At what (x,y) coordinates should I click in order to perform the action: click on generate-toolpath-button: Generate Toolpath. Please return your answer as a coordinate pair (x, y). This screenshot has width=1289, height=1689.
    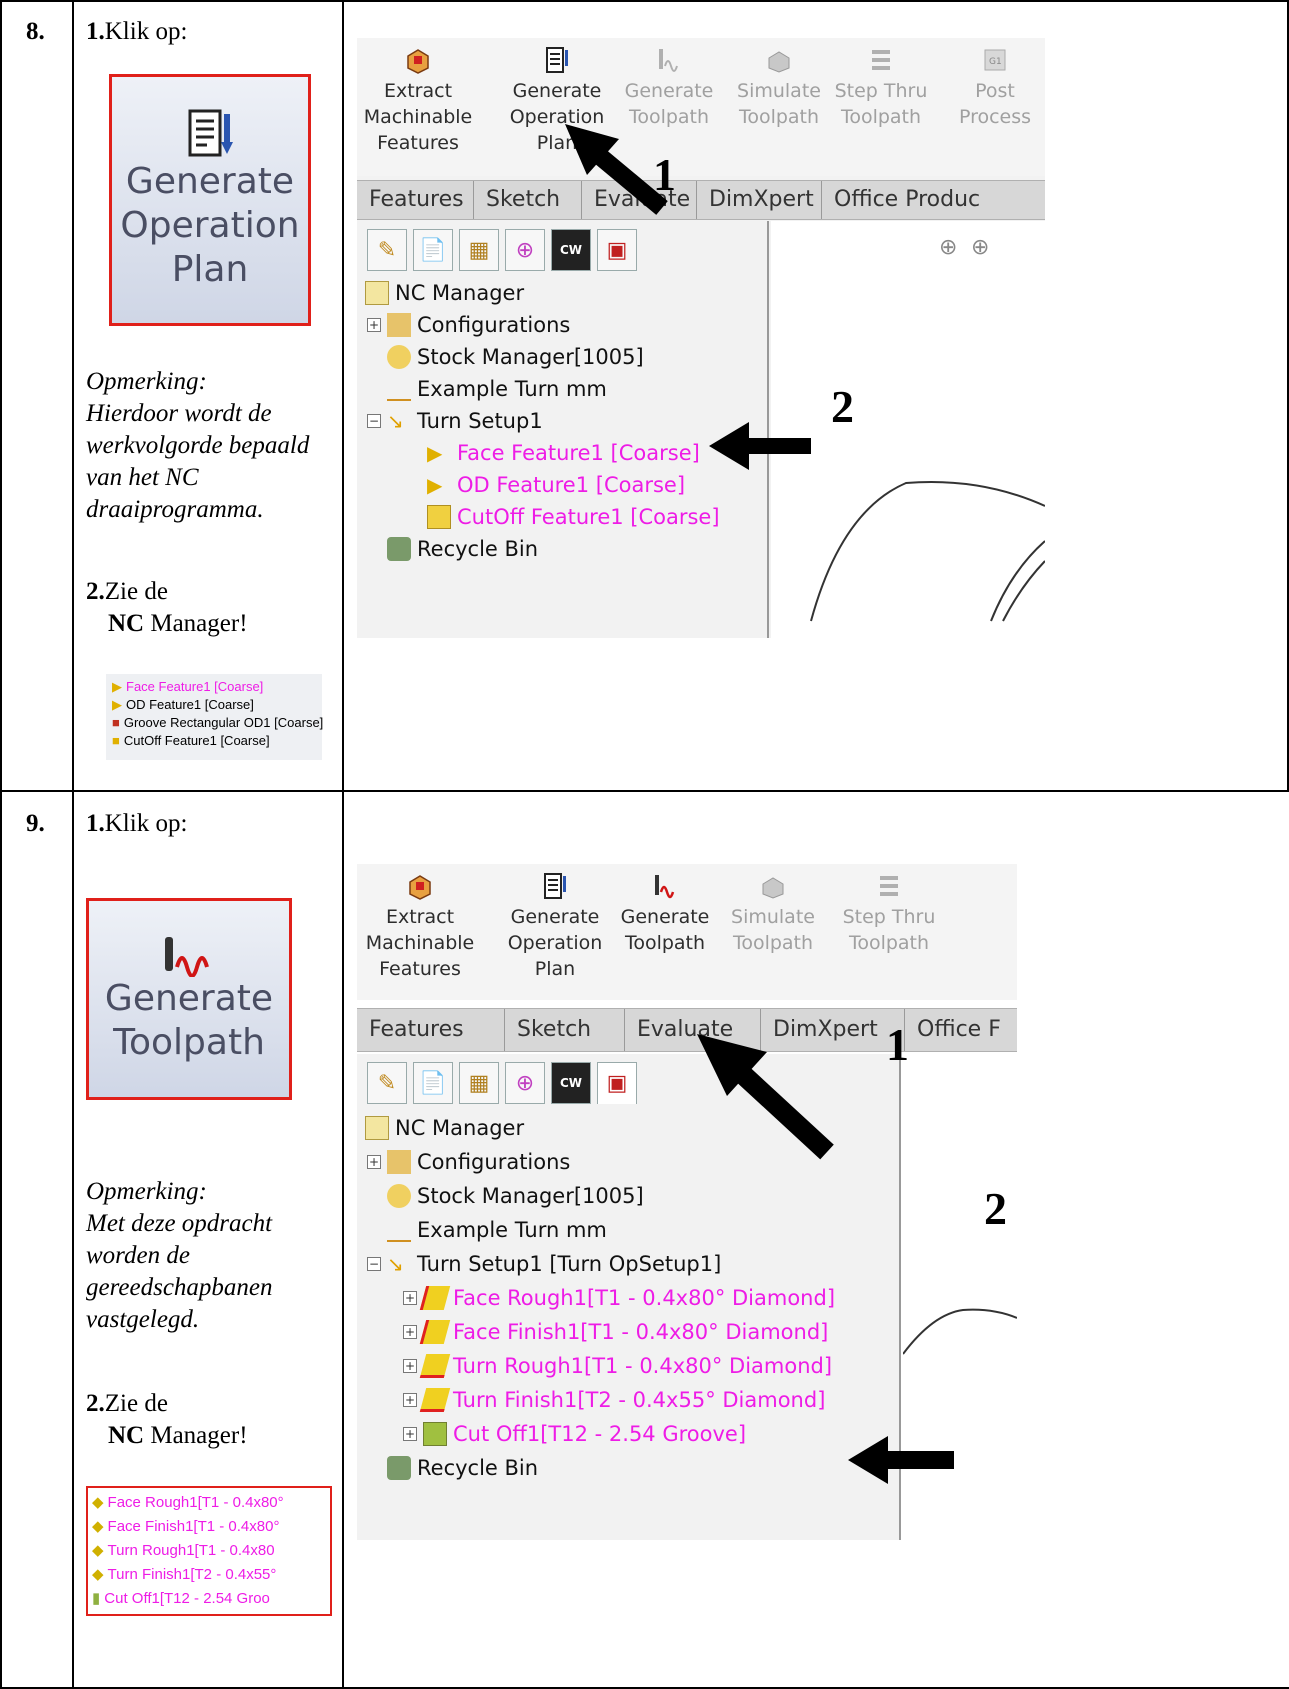
    Looking at the image, I should click on (189, 999).